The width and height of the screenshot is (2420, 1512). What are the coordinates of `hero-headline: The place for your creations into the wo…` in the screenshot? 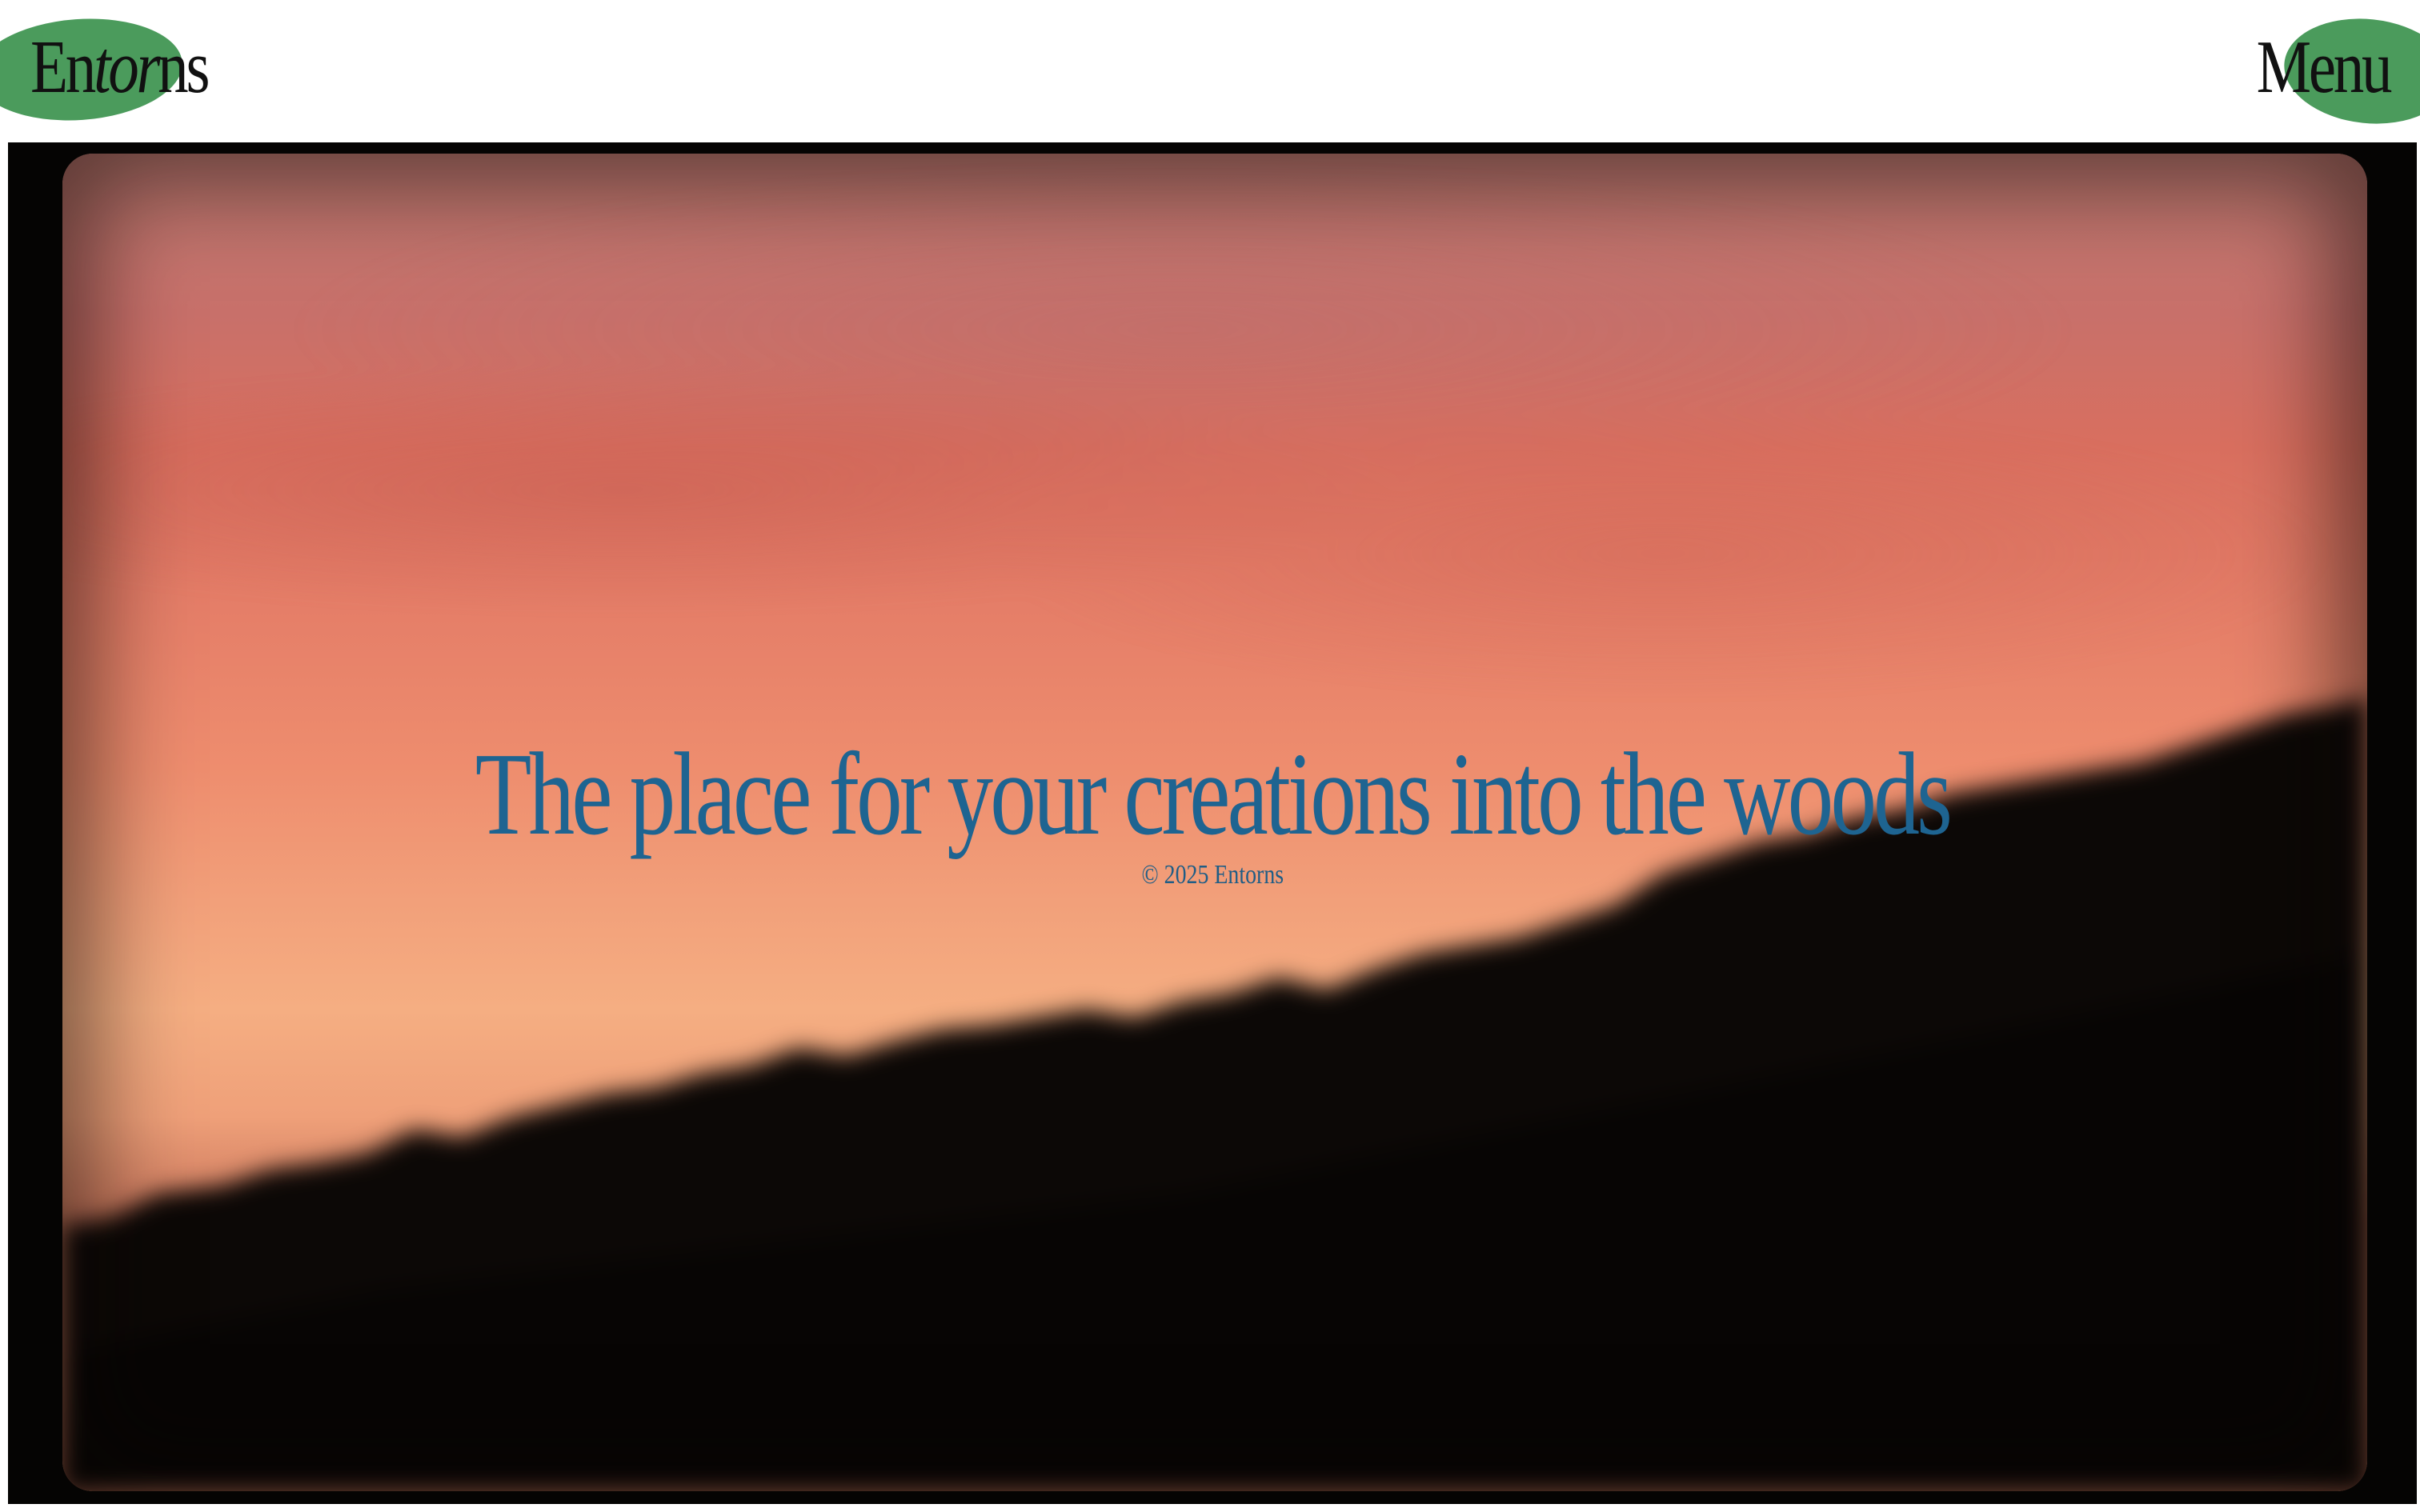 It's located at (1212, 794).